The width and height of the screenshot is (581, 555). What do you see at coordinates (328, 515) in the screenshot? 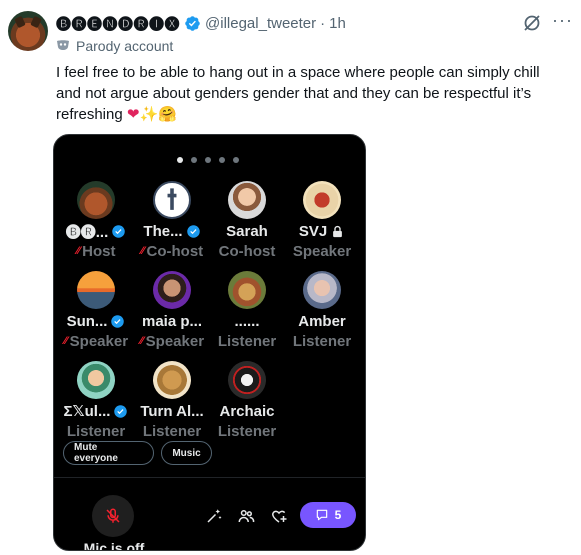
I see `chat-button: 5` at bounding box center [328, 515].